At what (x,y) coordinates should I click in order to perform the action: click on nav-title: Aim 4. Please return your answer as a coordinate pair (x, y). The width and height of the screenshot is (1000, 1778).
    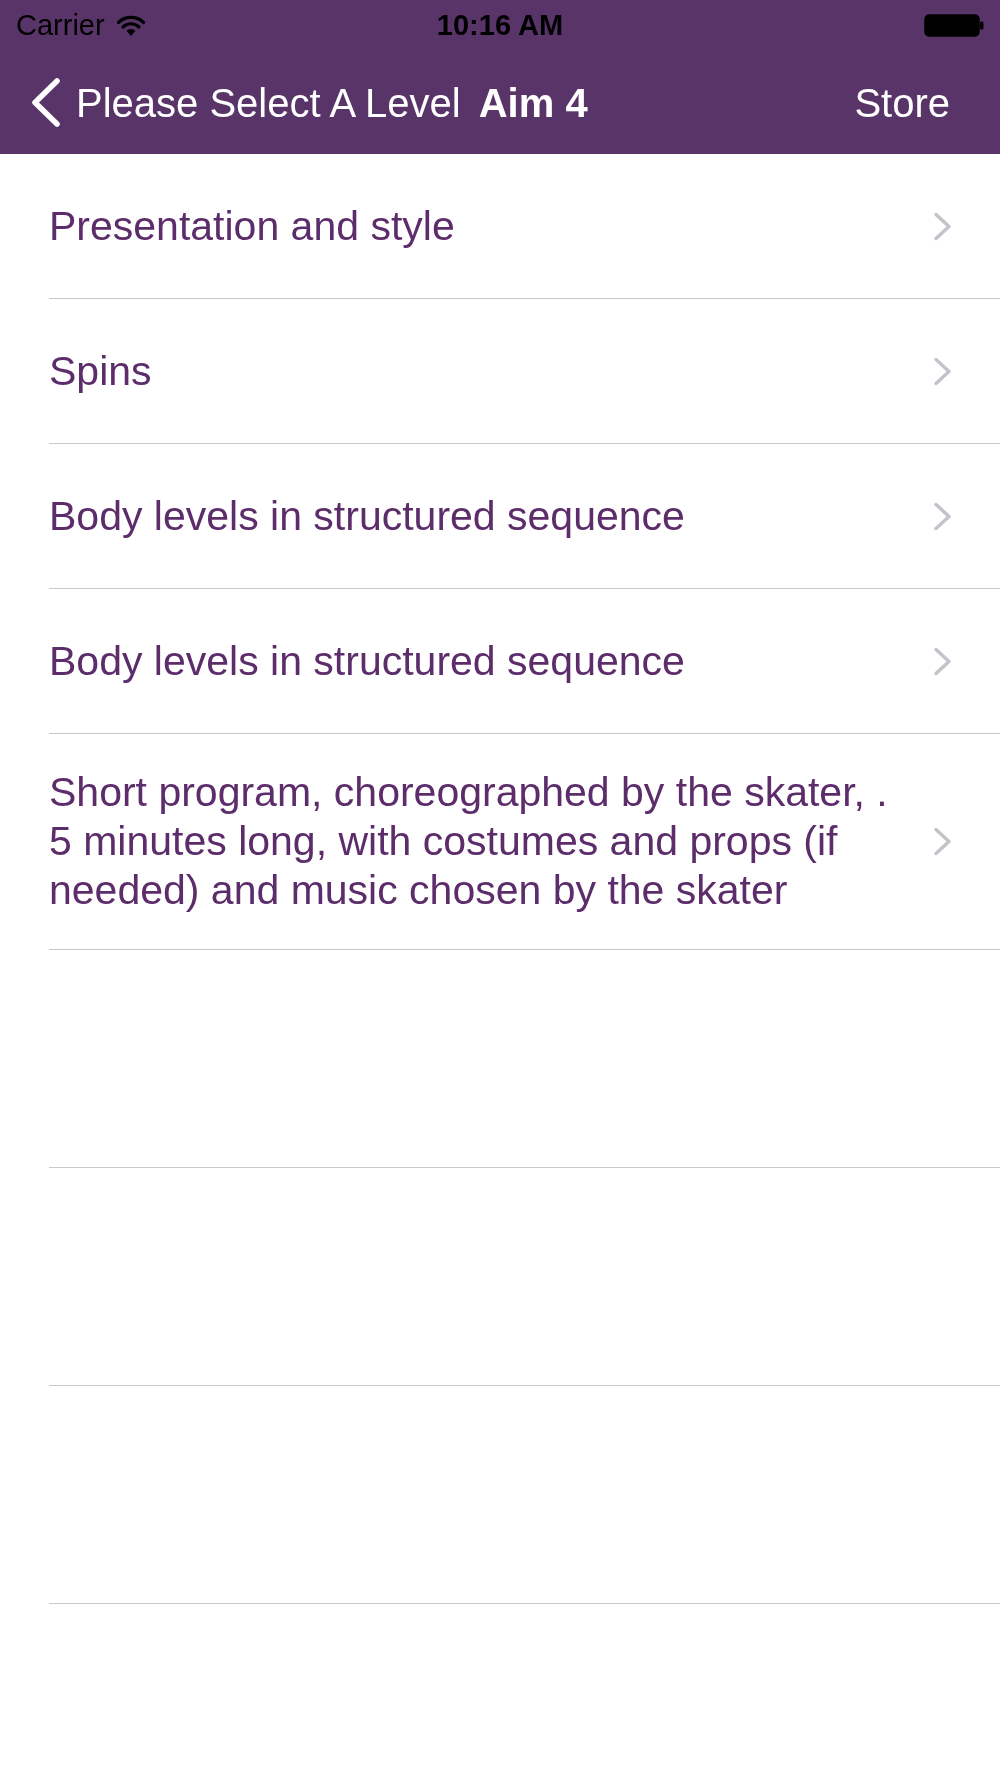
    Looking at the image, I should click on (533, 102).